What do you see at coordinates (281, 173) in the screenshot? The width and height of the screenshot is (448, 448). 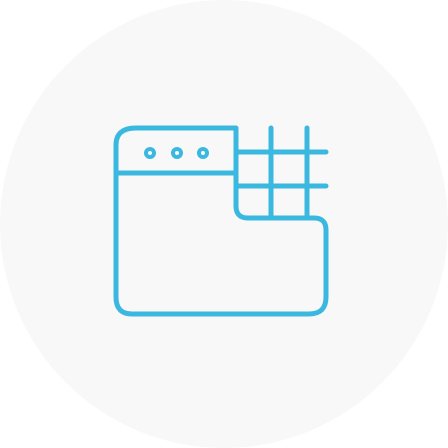 I see `grid-icon` at bounding box center [281, 173].